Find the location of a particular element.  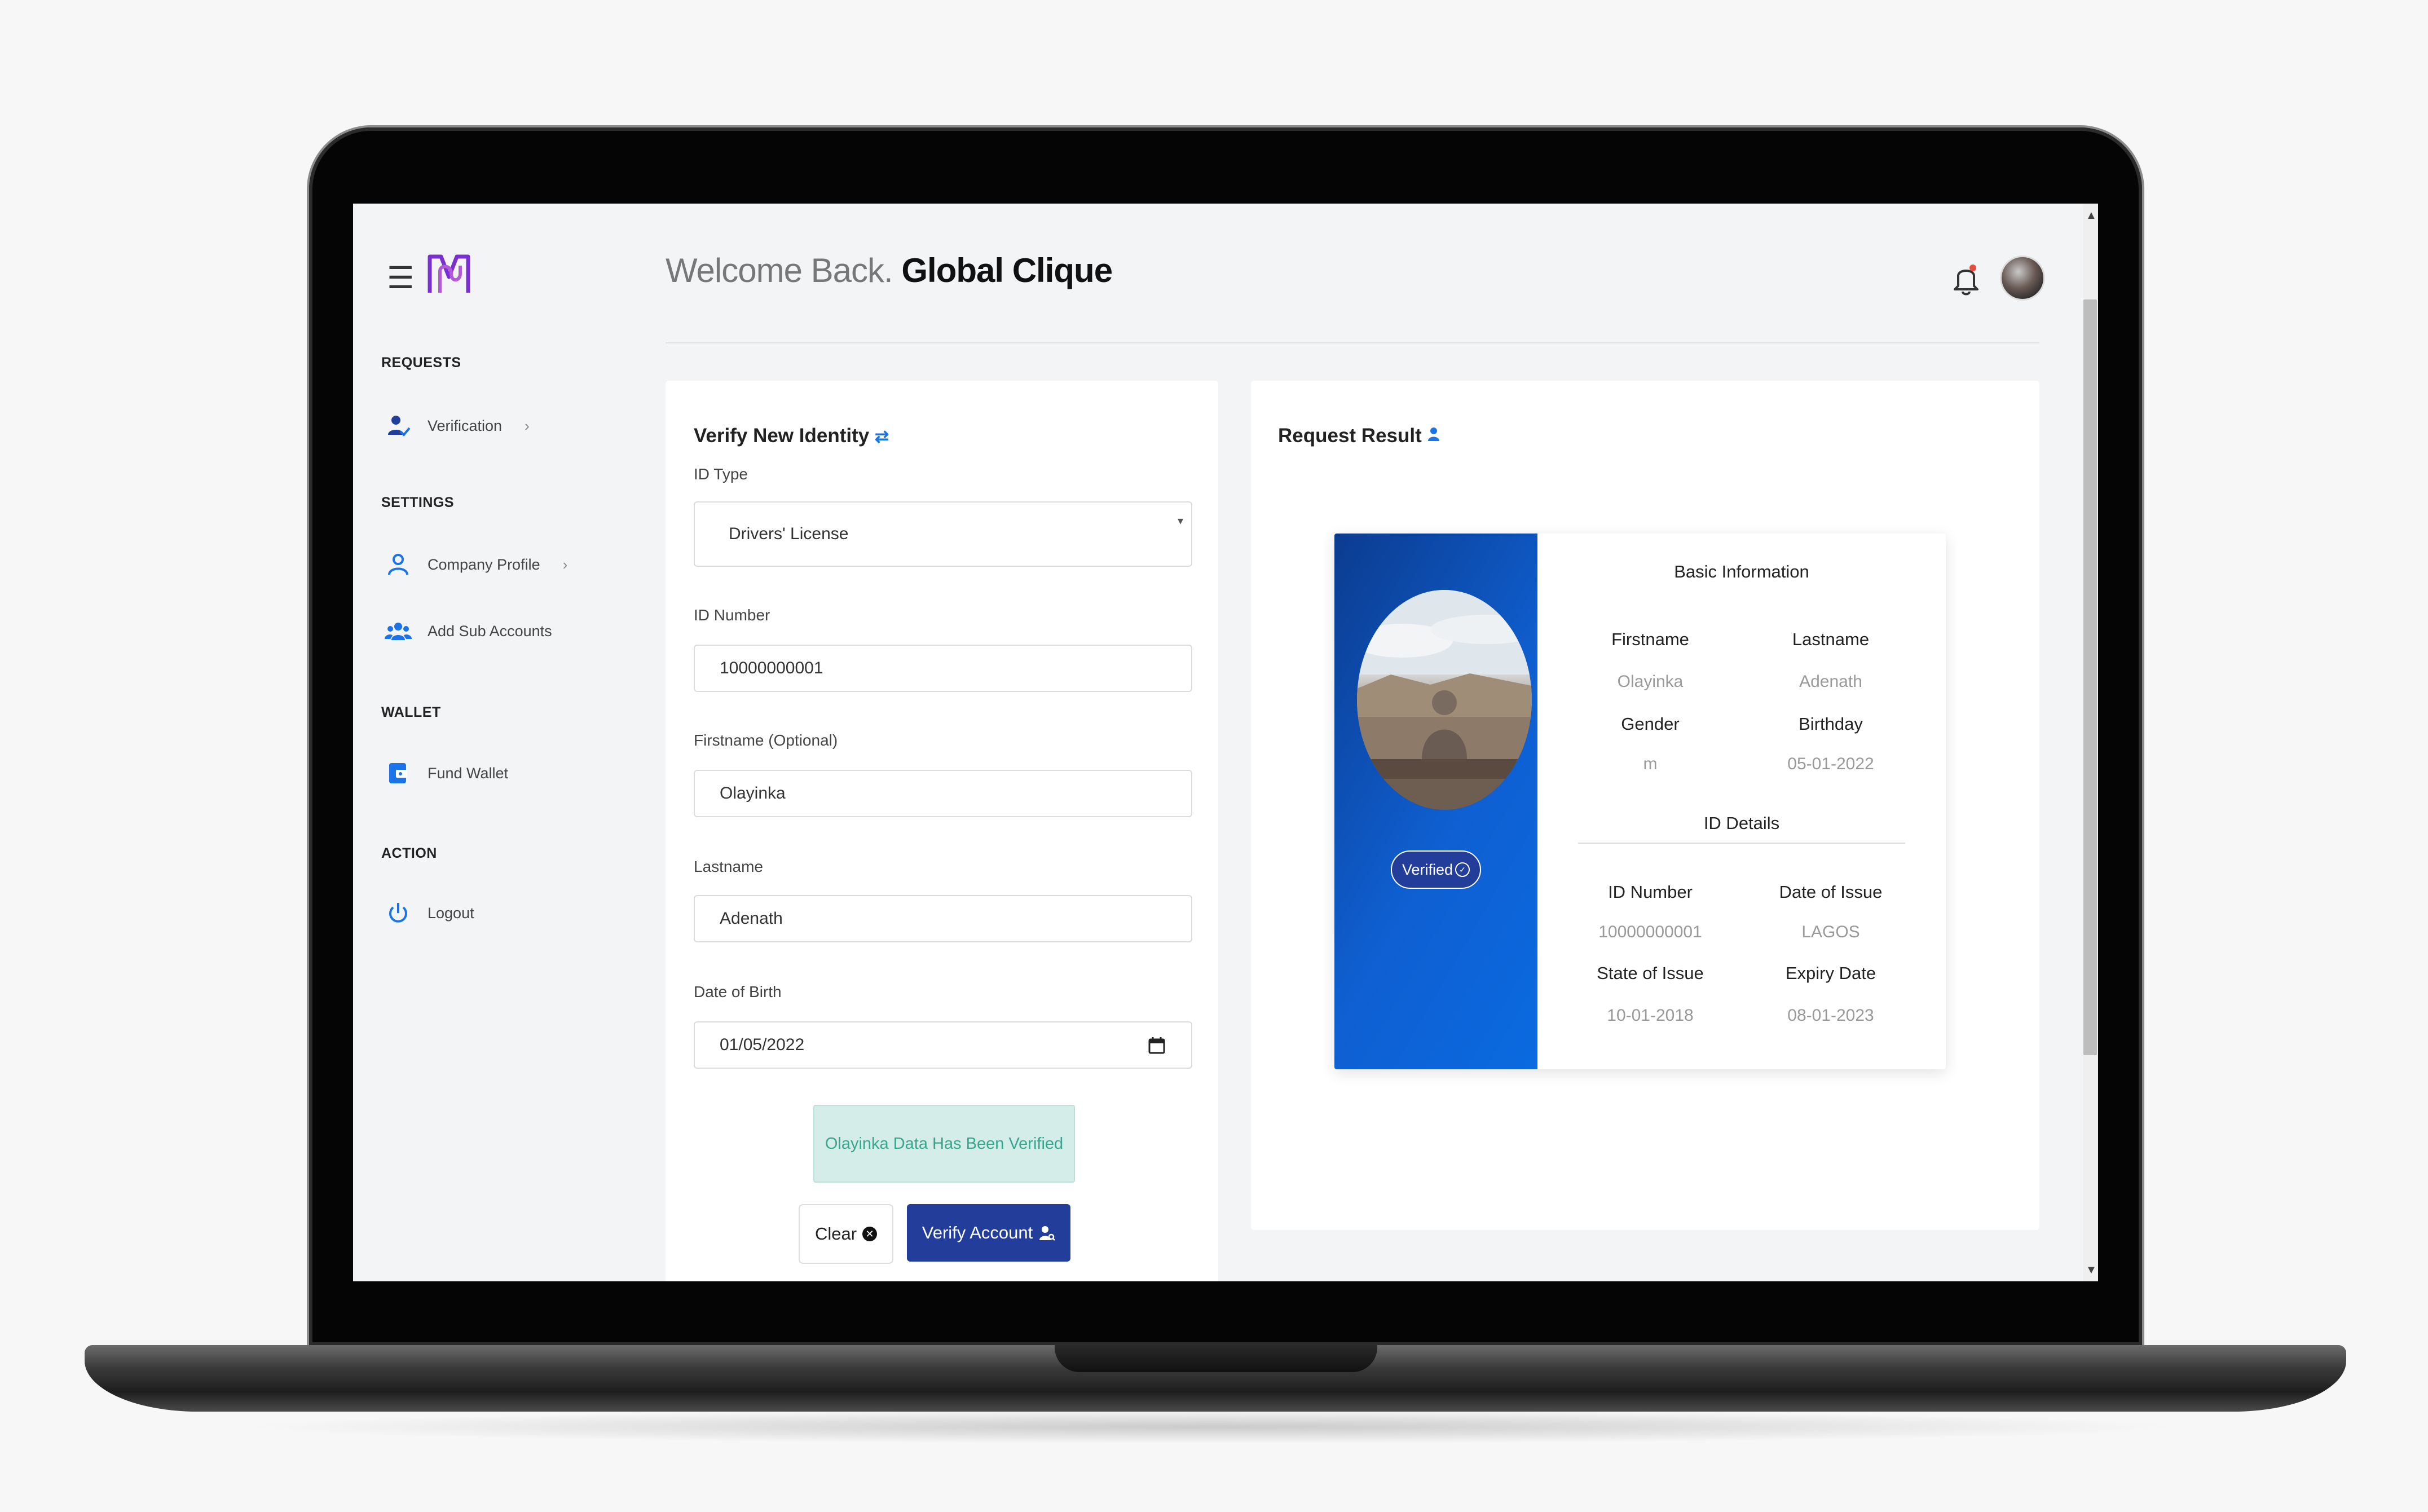

close-circle-icon: ✕ is located at coordinates (870, 1234).